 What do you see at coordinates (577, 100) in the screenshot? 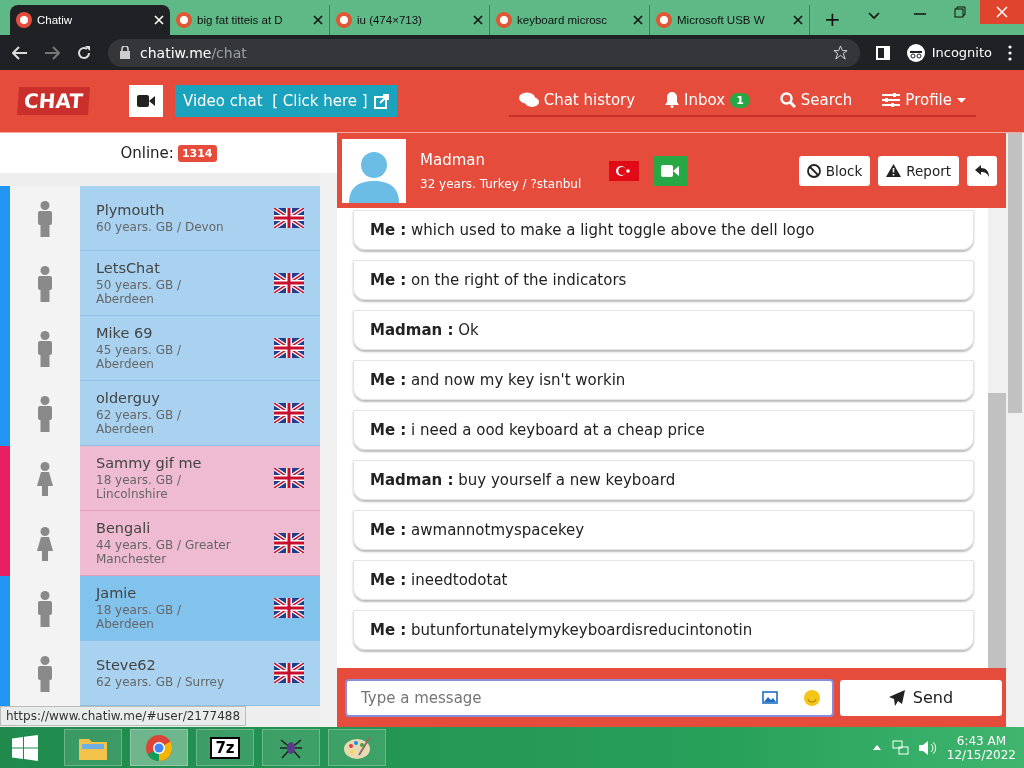
I see `nav-link: Chat history` at bounding box center [577, 100].